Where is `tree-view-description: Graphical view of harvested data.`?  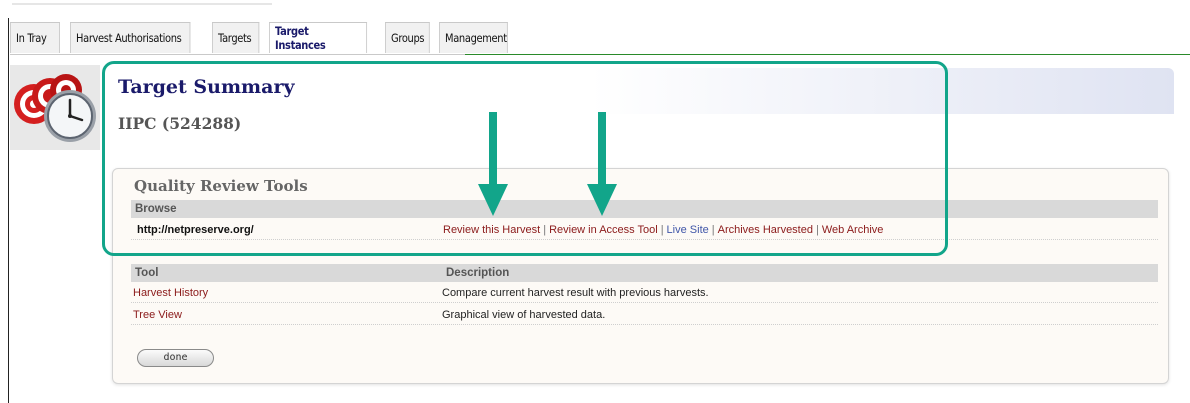 tree-view-description: Graphical view of harvested data. is located at coordinates (524, 315).